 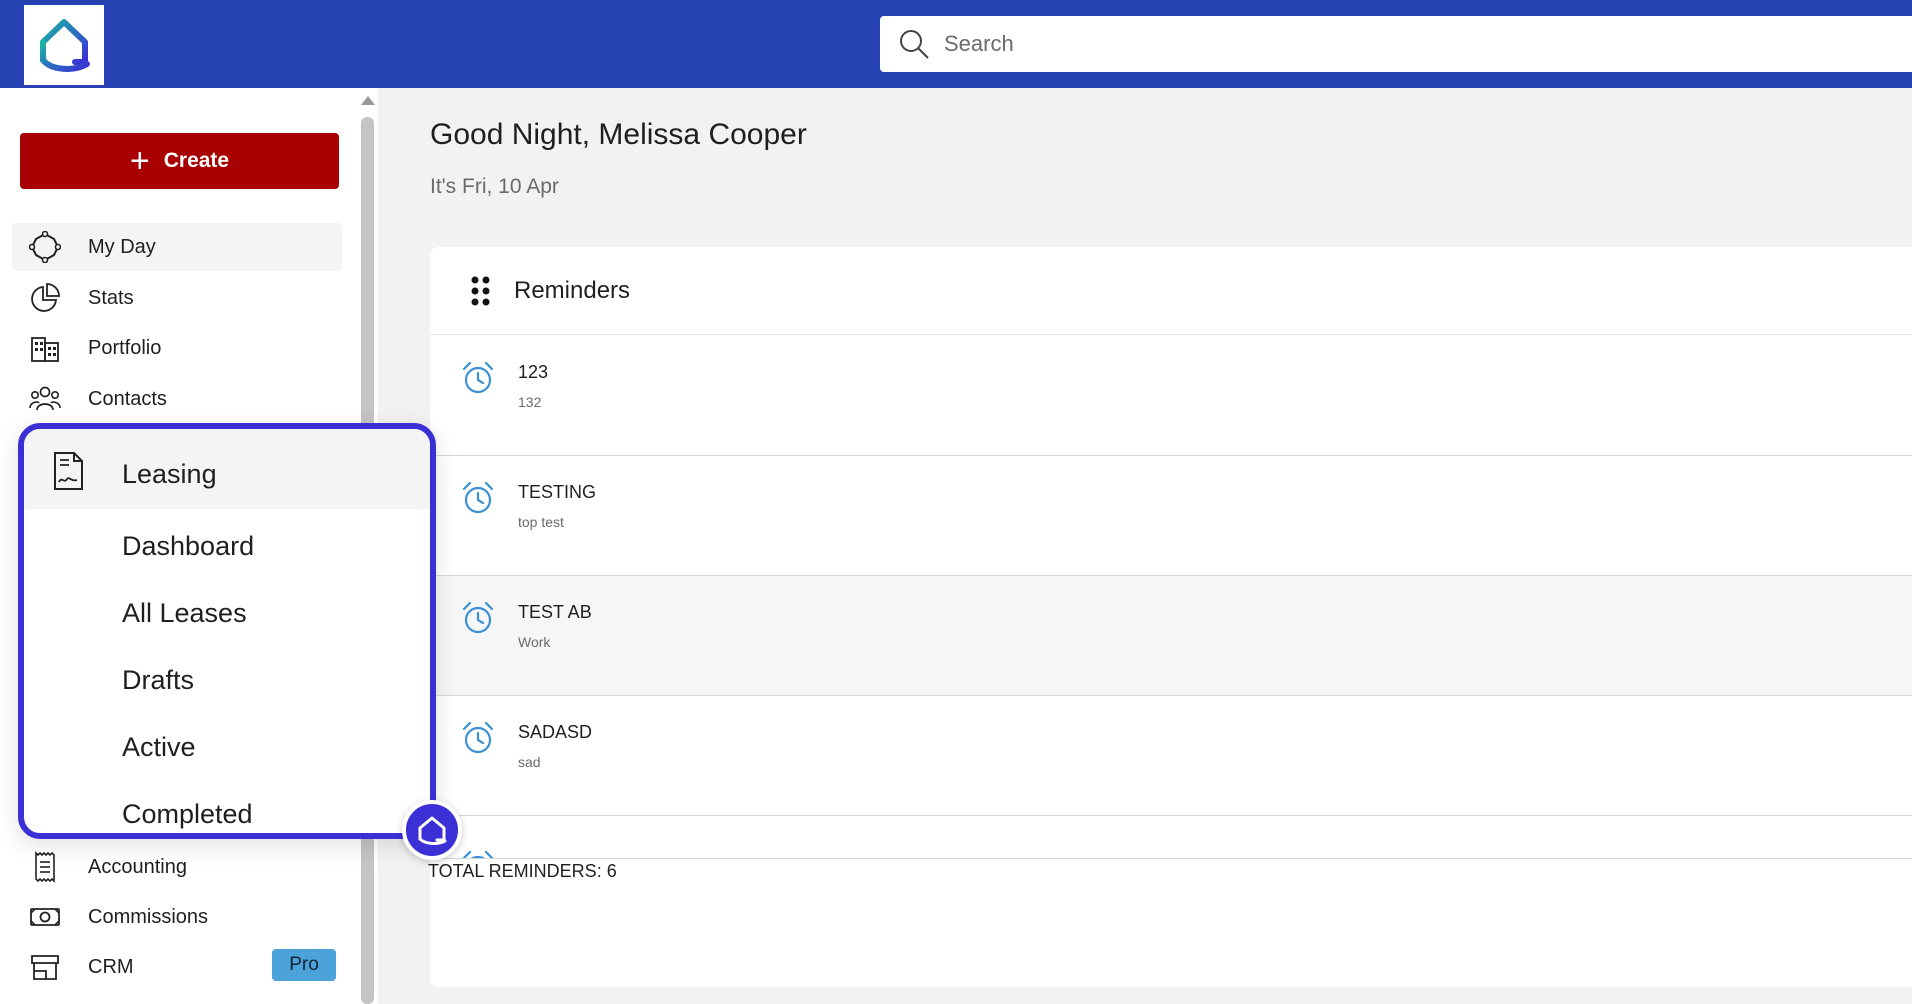 I want to click on leasing-label: Leasing, so click(x=169, y=474).